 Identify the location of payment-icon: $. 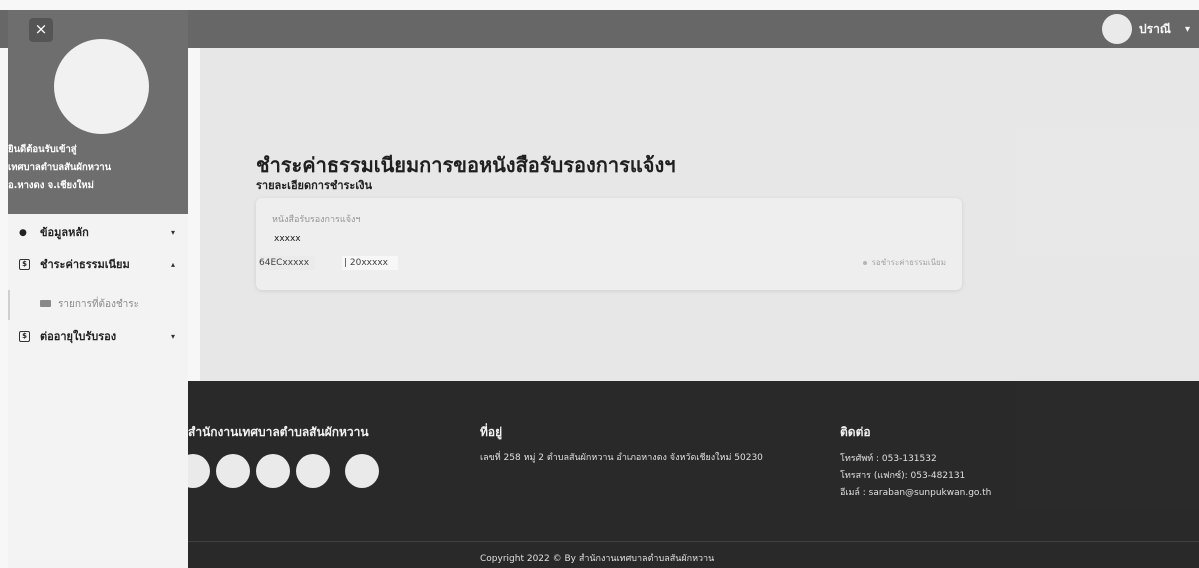
(24, 264).